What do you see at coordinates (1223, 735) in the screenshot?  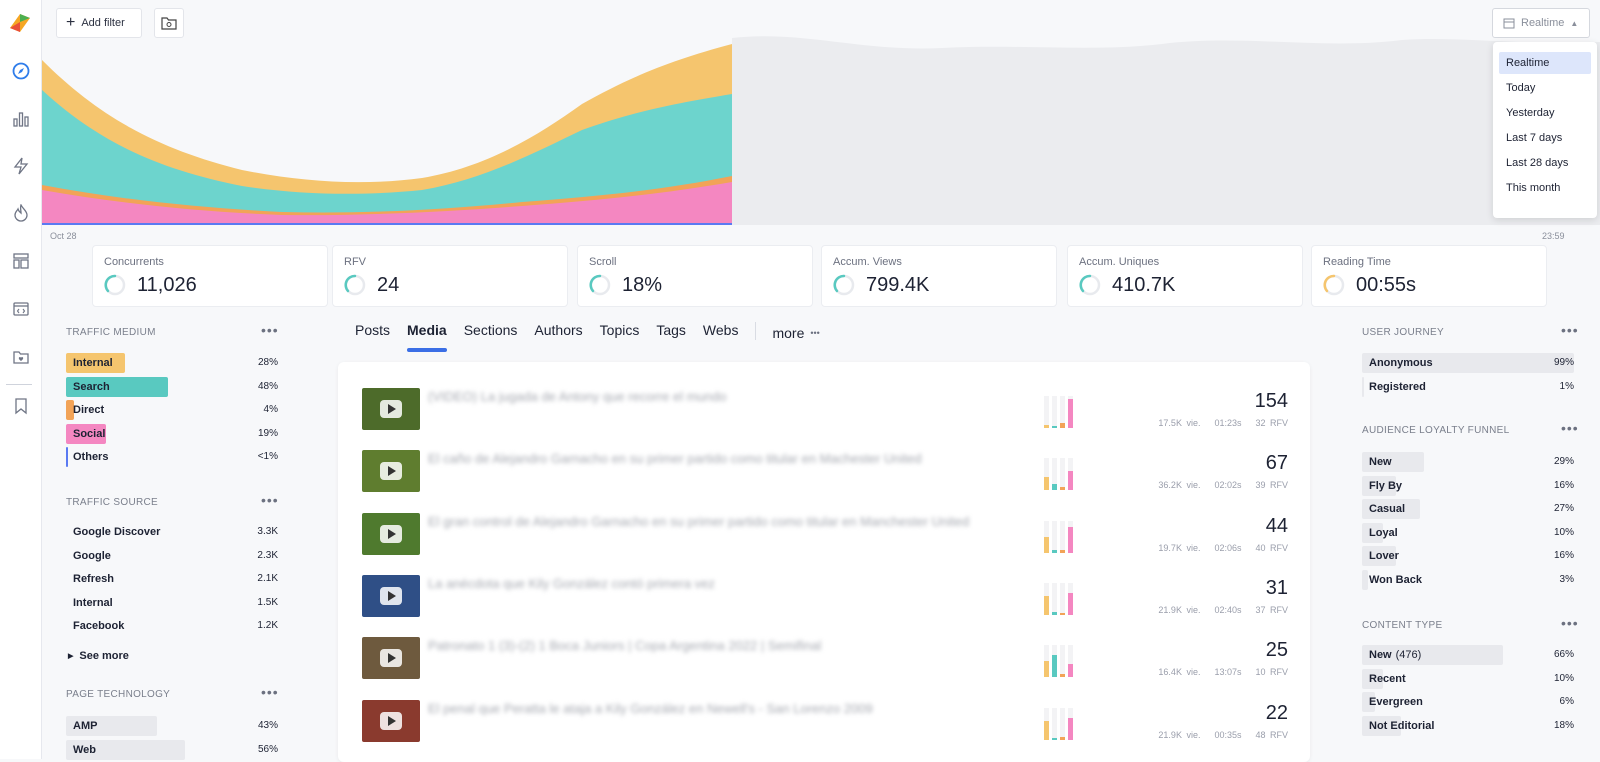 I see `media-meta: 21.9K vie. 00:35s 48 RFV` at bounding box center [1223, 735].